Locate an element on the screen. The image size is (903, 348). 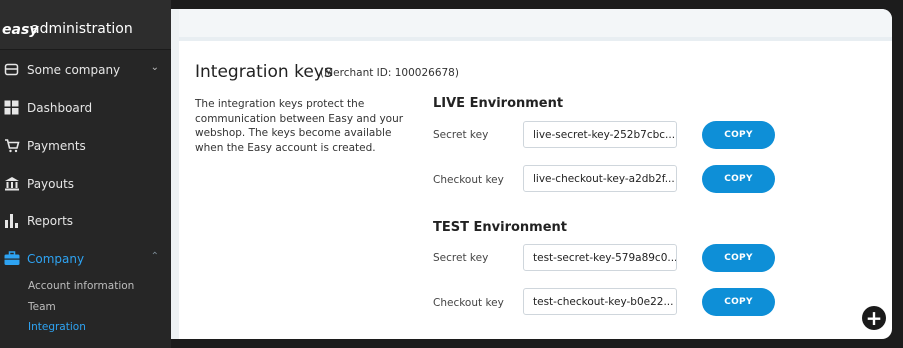
page-title: Integration keys is located at coordinates (264, 72).